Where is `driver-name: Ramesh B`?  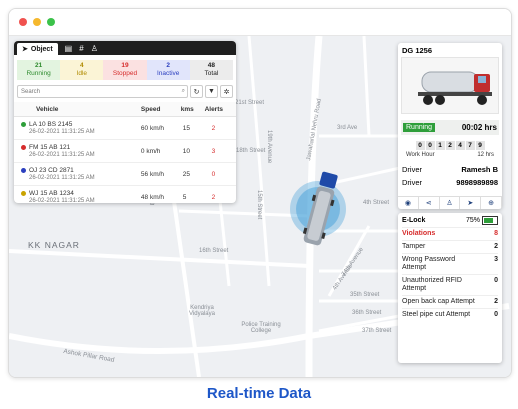 driver-name: Ramesh B is located at coordinates (479, 169).